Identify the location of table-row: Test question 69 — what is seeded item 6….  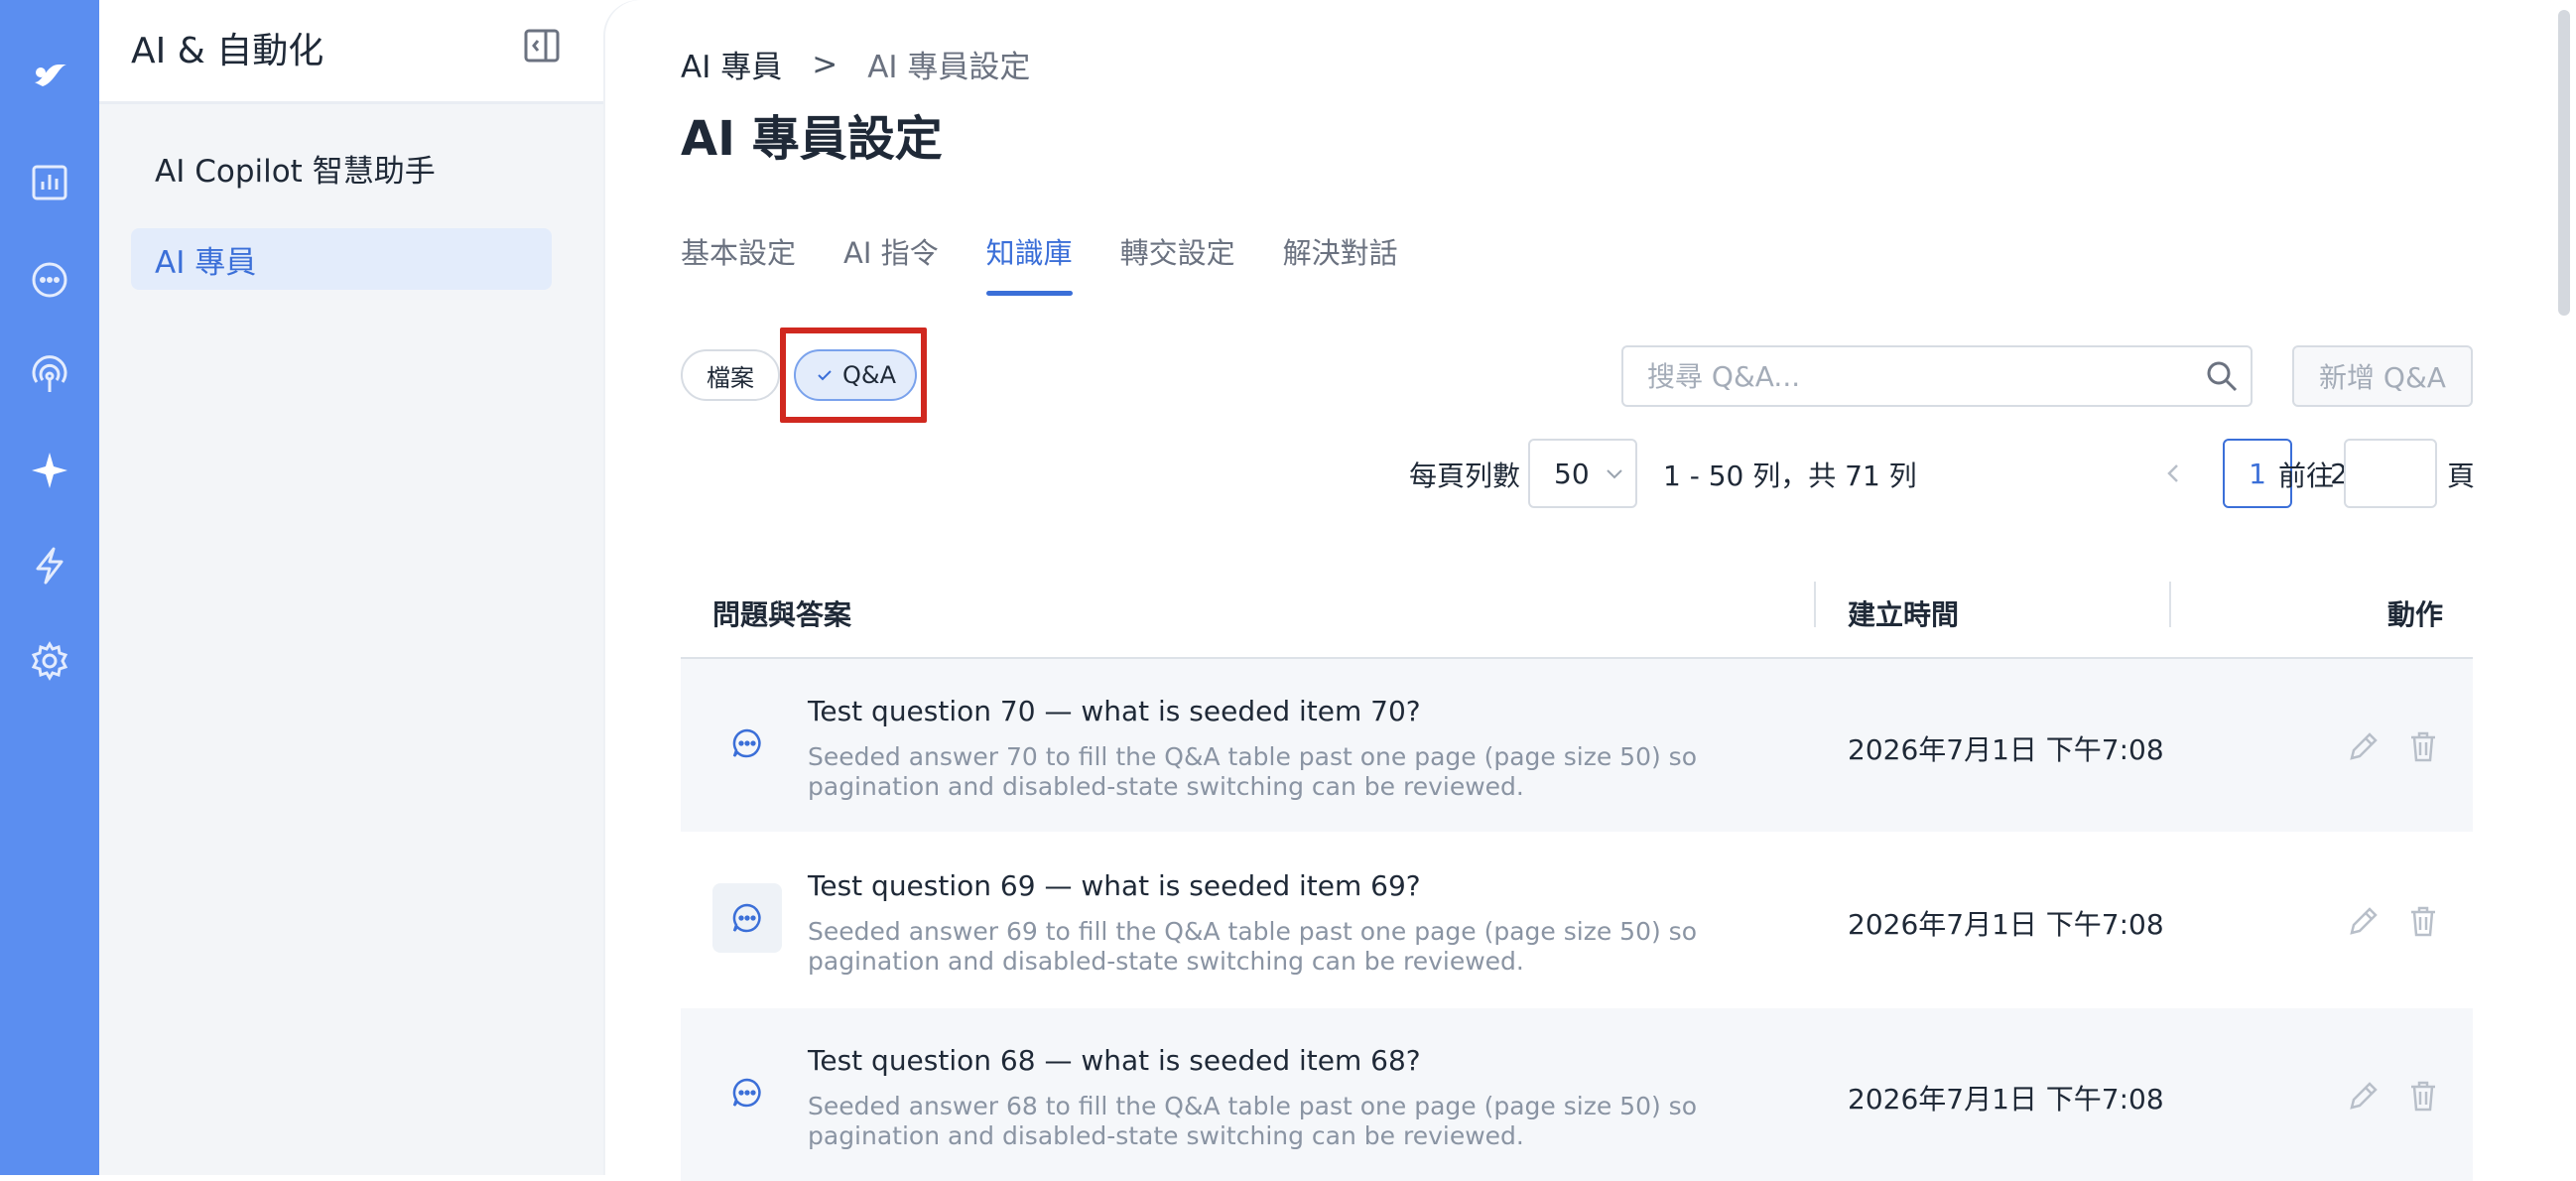
(1577, 920).